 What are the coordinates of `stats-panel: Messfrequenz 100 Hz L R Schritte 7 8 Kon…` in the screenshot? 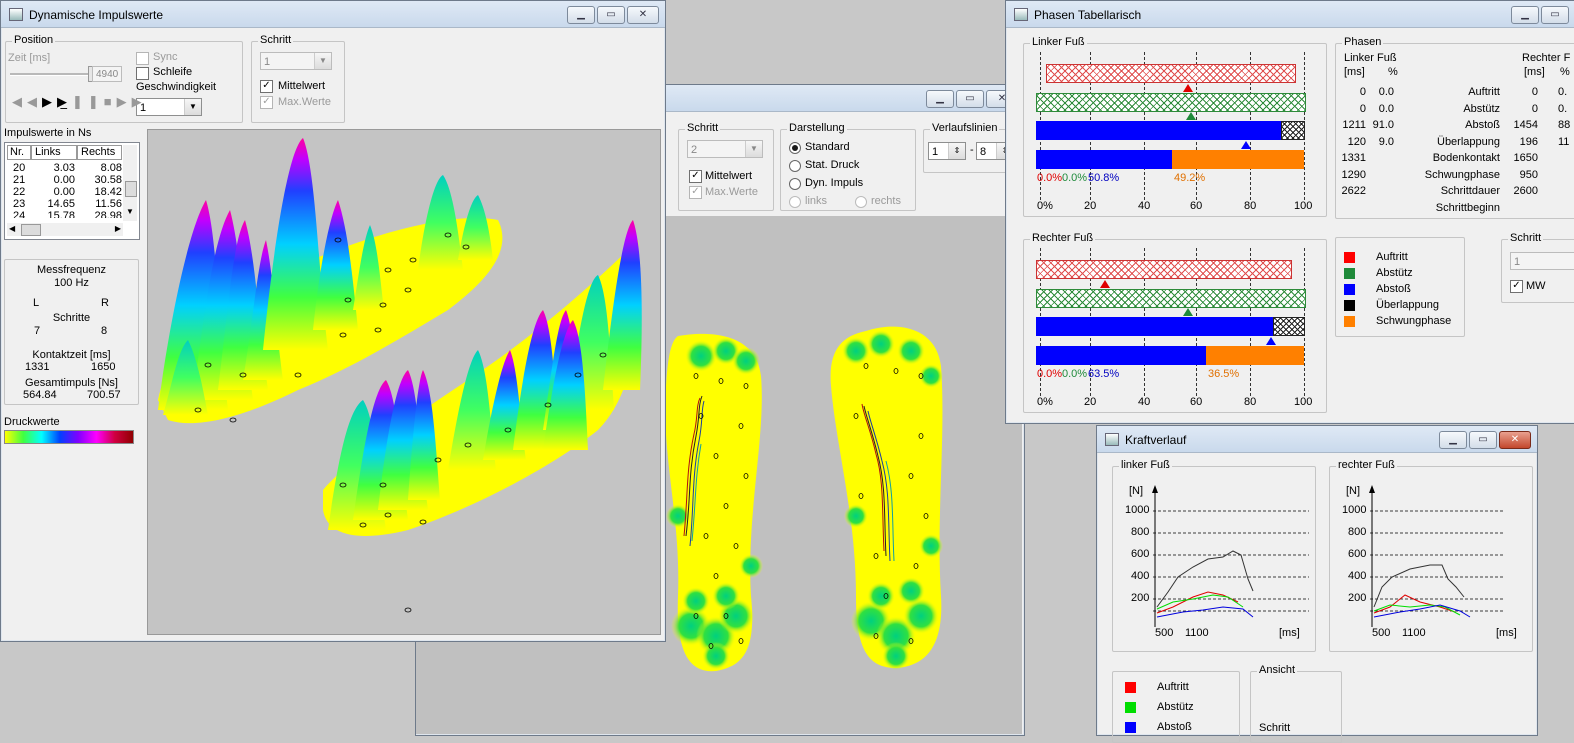 It's located at (71, 332).